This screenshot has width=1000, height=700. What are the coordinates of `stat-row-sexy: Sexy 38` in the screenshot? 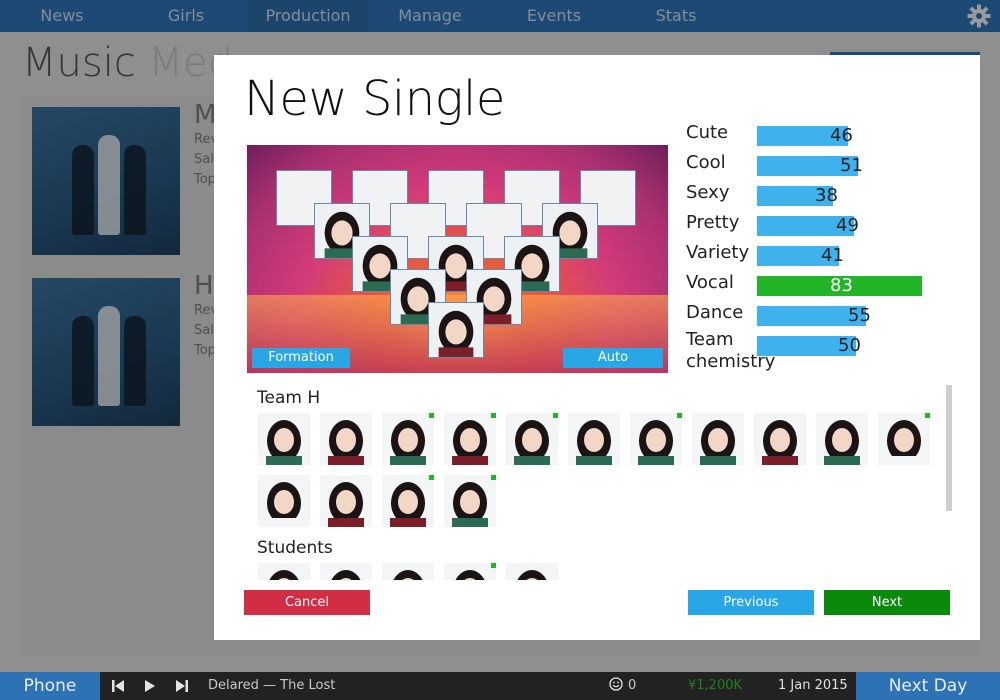 It's located at (762, 194).